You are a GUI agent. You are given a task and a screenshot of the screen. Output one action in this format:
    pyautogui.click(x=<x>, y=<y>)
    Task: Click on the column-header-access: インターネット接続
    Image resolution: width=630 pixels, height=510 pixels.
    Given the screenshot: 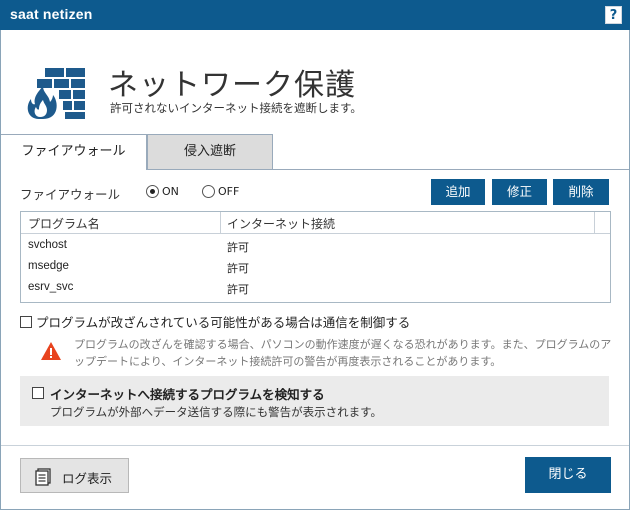 What is the action you would take?
    pyautogui.click(x=281, y=223)
    